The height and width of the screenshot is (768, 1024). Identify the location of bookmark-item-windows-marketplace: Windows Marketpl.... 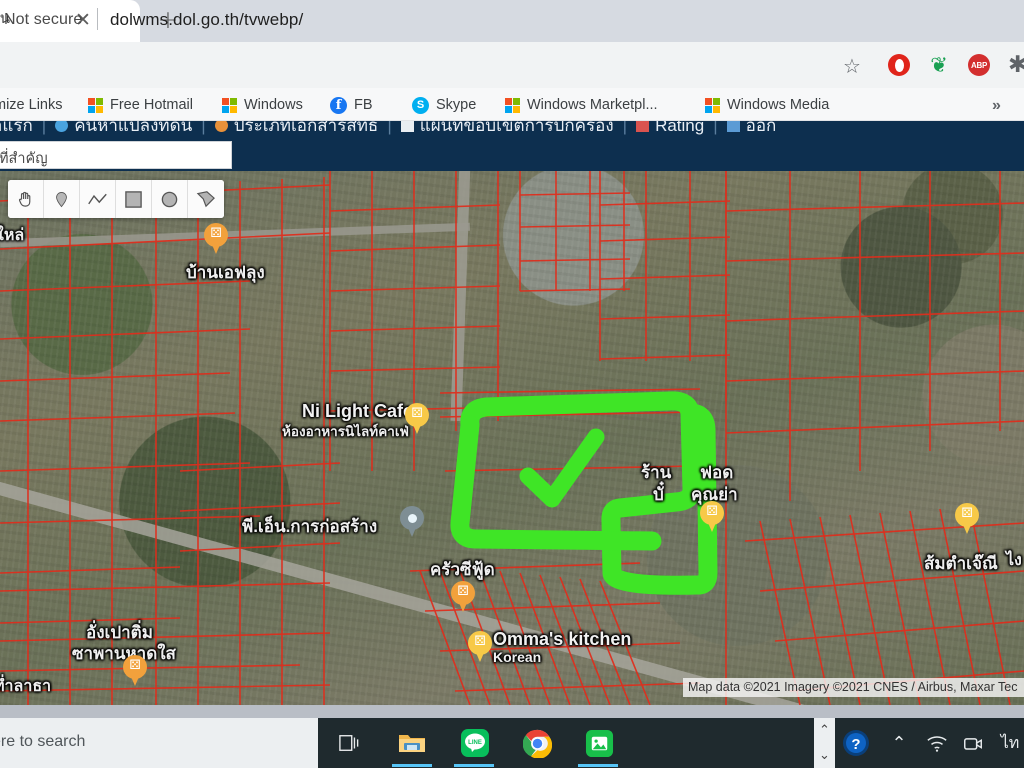
(581, 105).